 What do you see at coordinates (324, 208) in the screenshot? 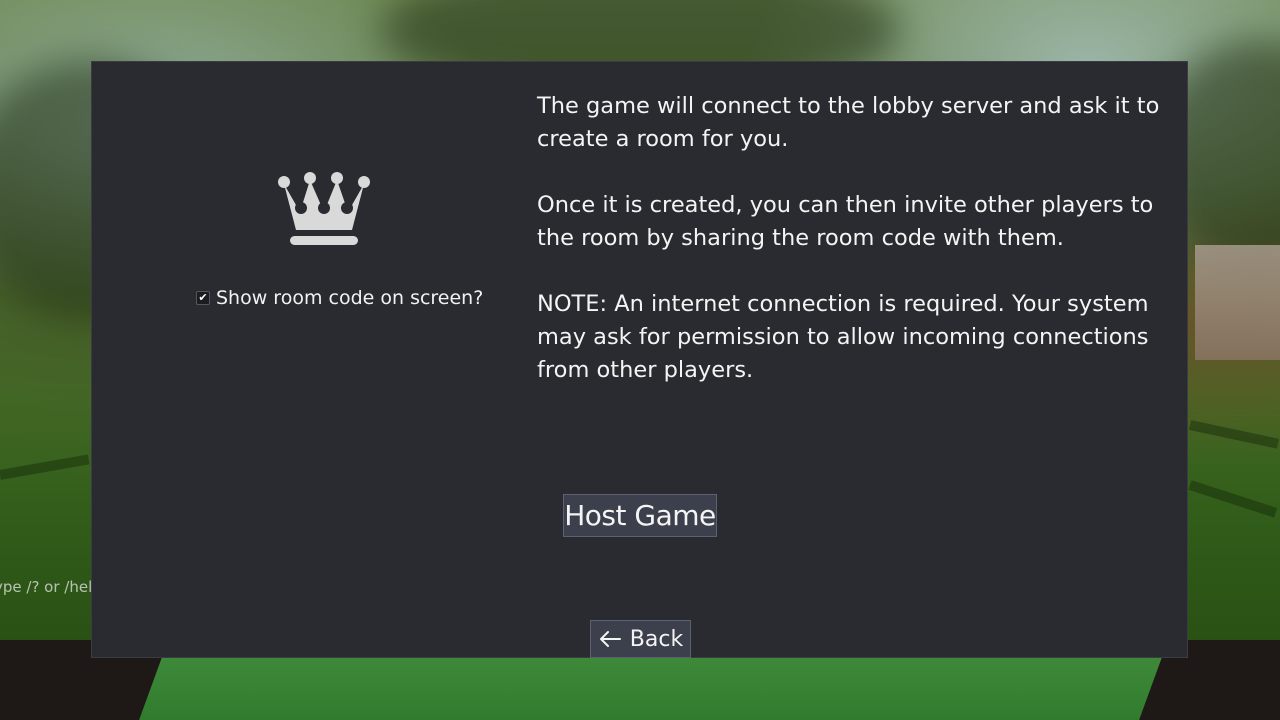
I see `crown-icon` at bounding box center [324, 208].